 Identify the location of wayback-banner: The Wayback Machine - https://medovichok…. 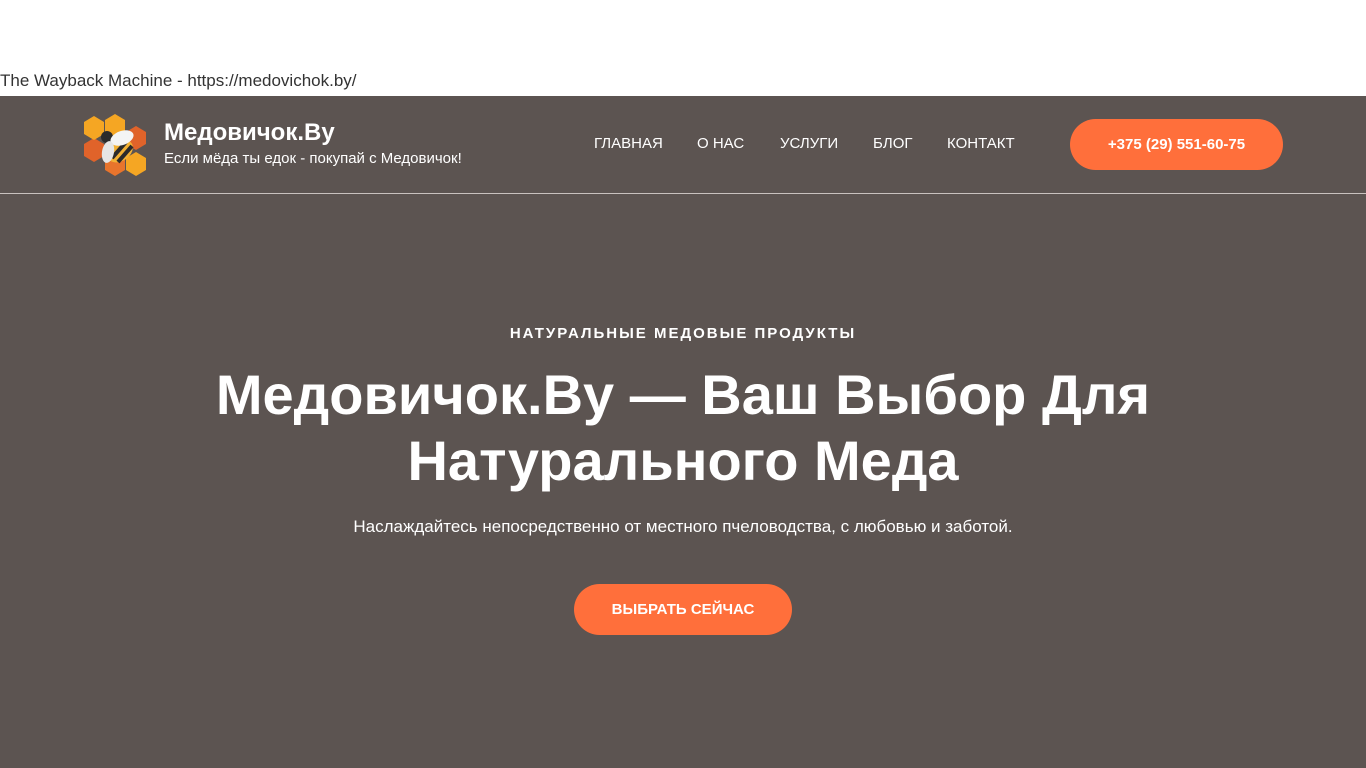
(683, 48).